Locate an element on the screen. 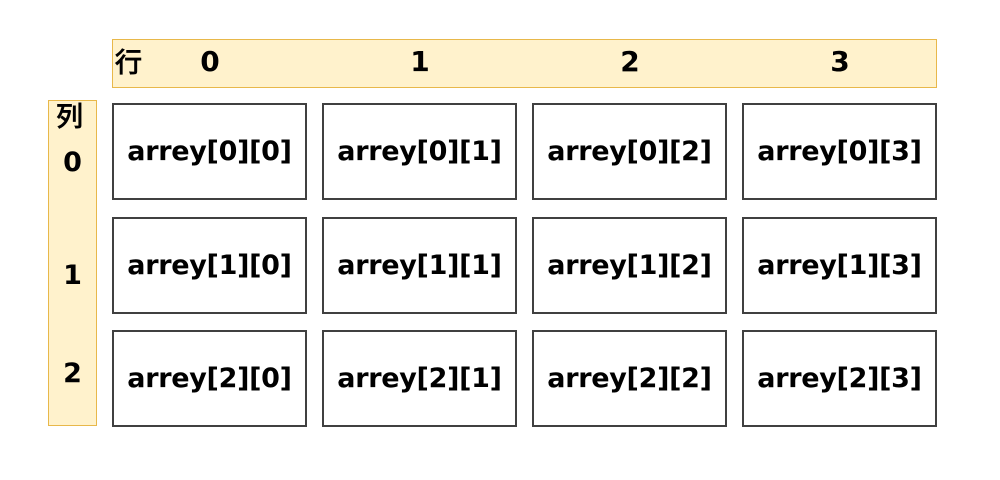 The height and width of the screenshot is (480, 1000). column-index-1: 1 is located at coordinates (420, 61).